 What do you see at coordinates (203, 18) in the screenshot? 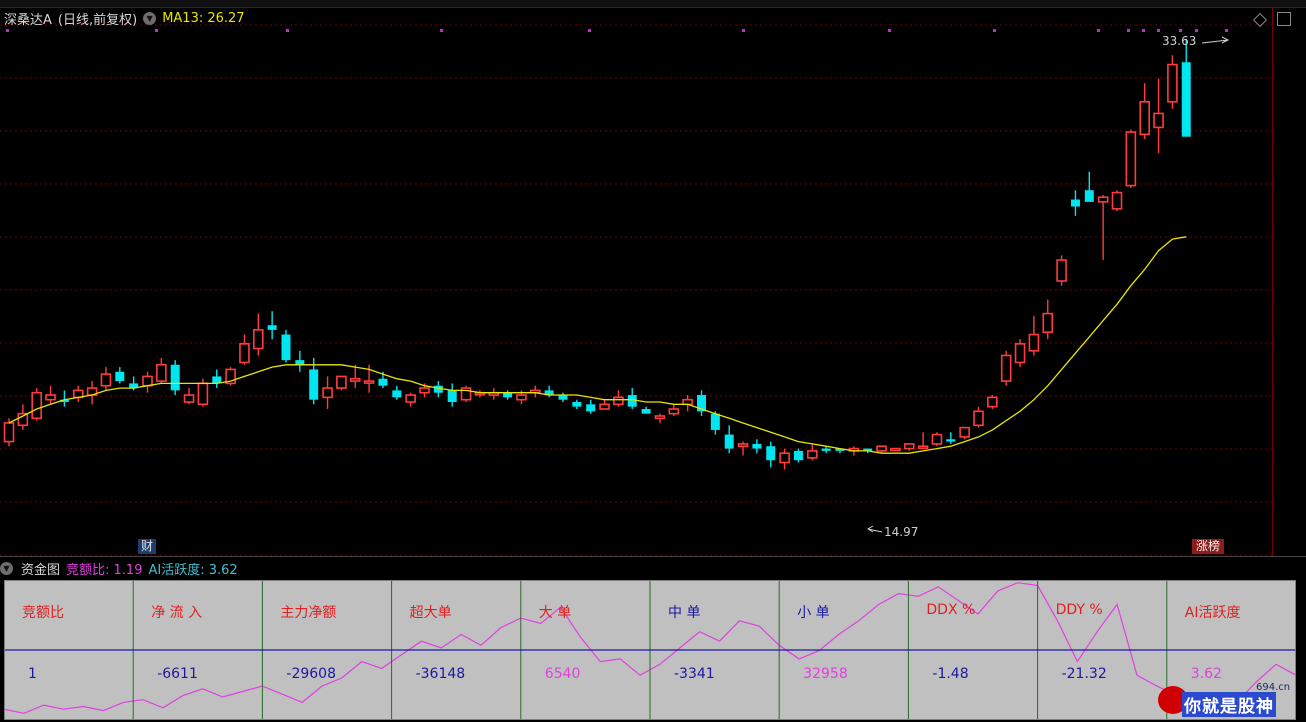
I see `ma13-value: MA13: 26.27` at bounding box center [203, 18].